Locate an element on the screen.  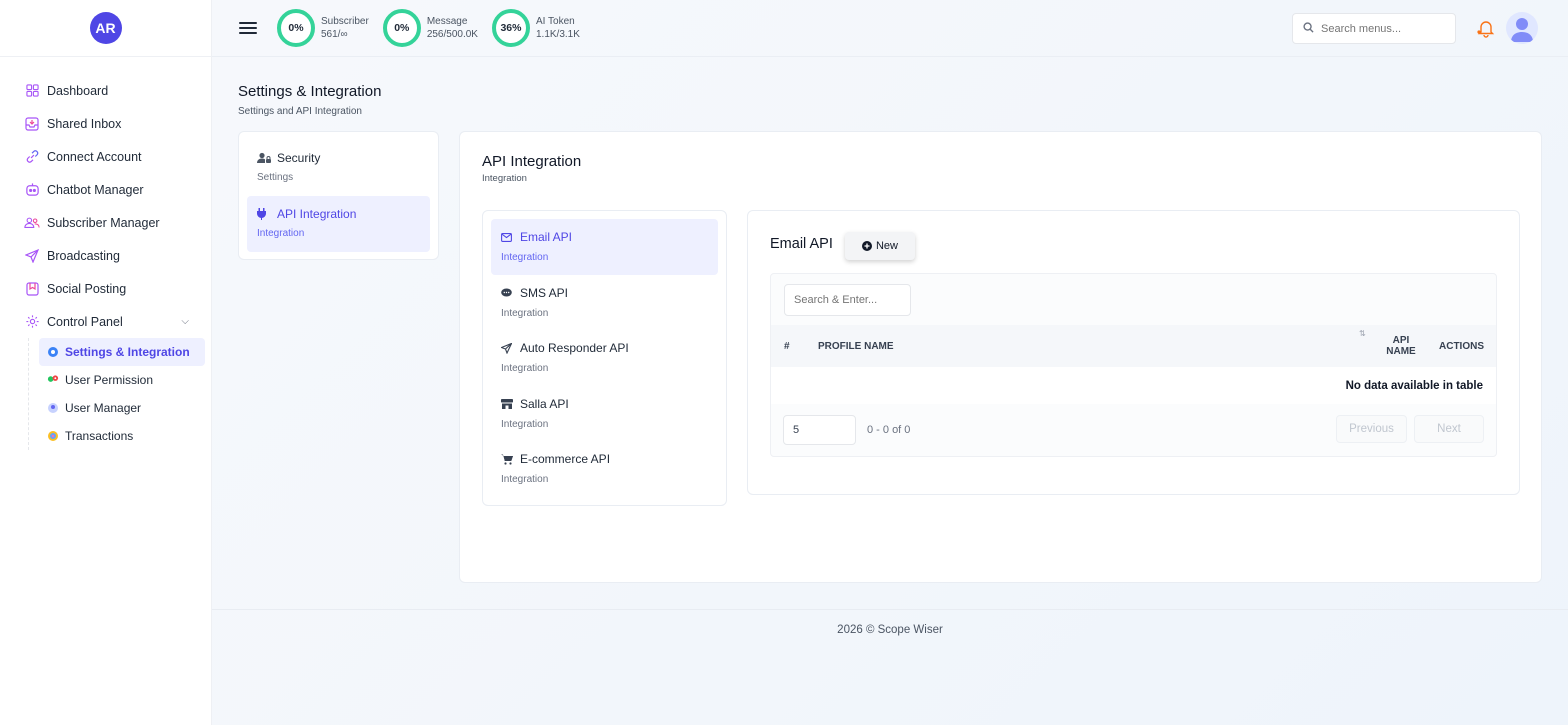
sidebar-item-subscriber-manager: Subscriber Manager is located at coordinates (105, 222).